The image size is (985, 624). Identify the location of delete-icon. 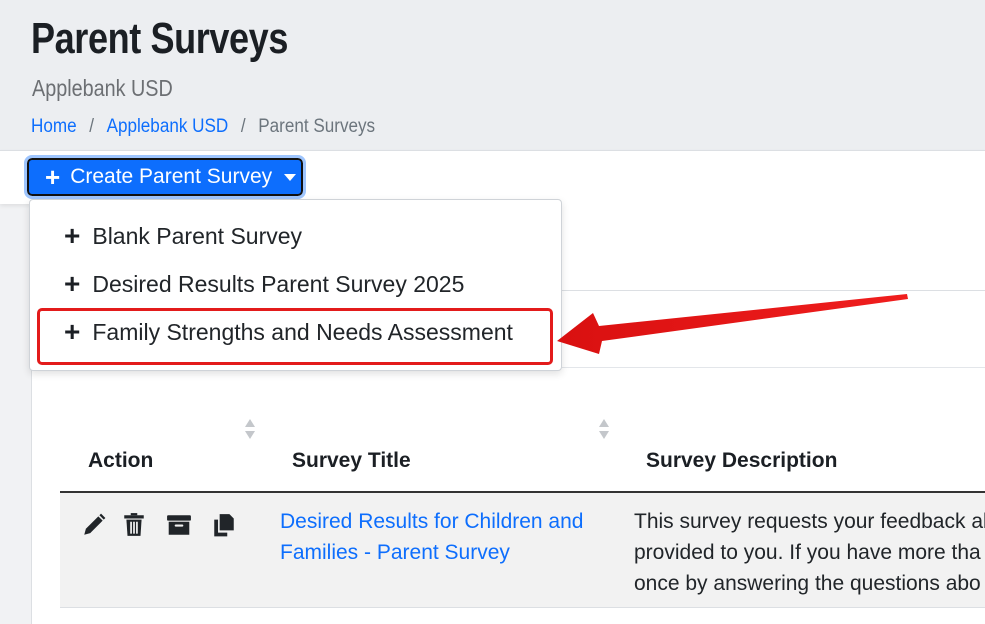
(134, 525).